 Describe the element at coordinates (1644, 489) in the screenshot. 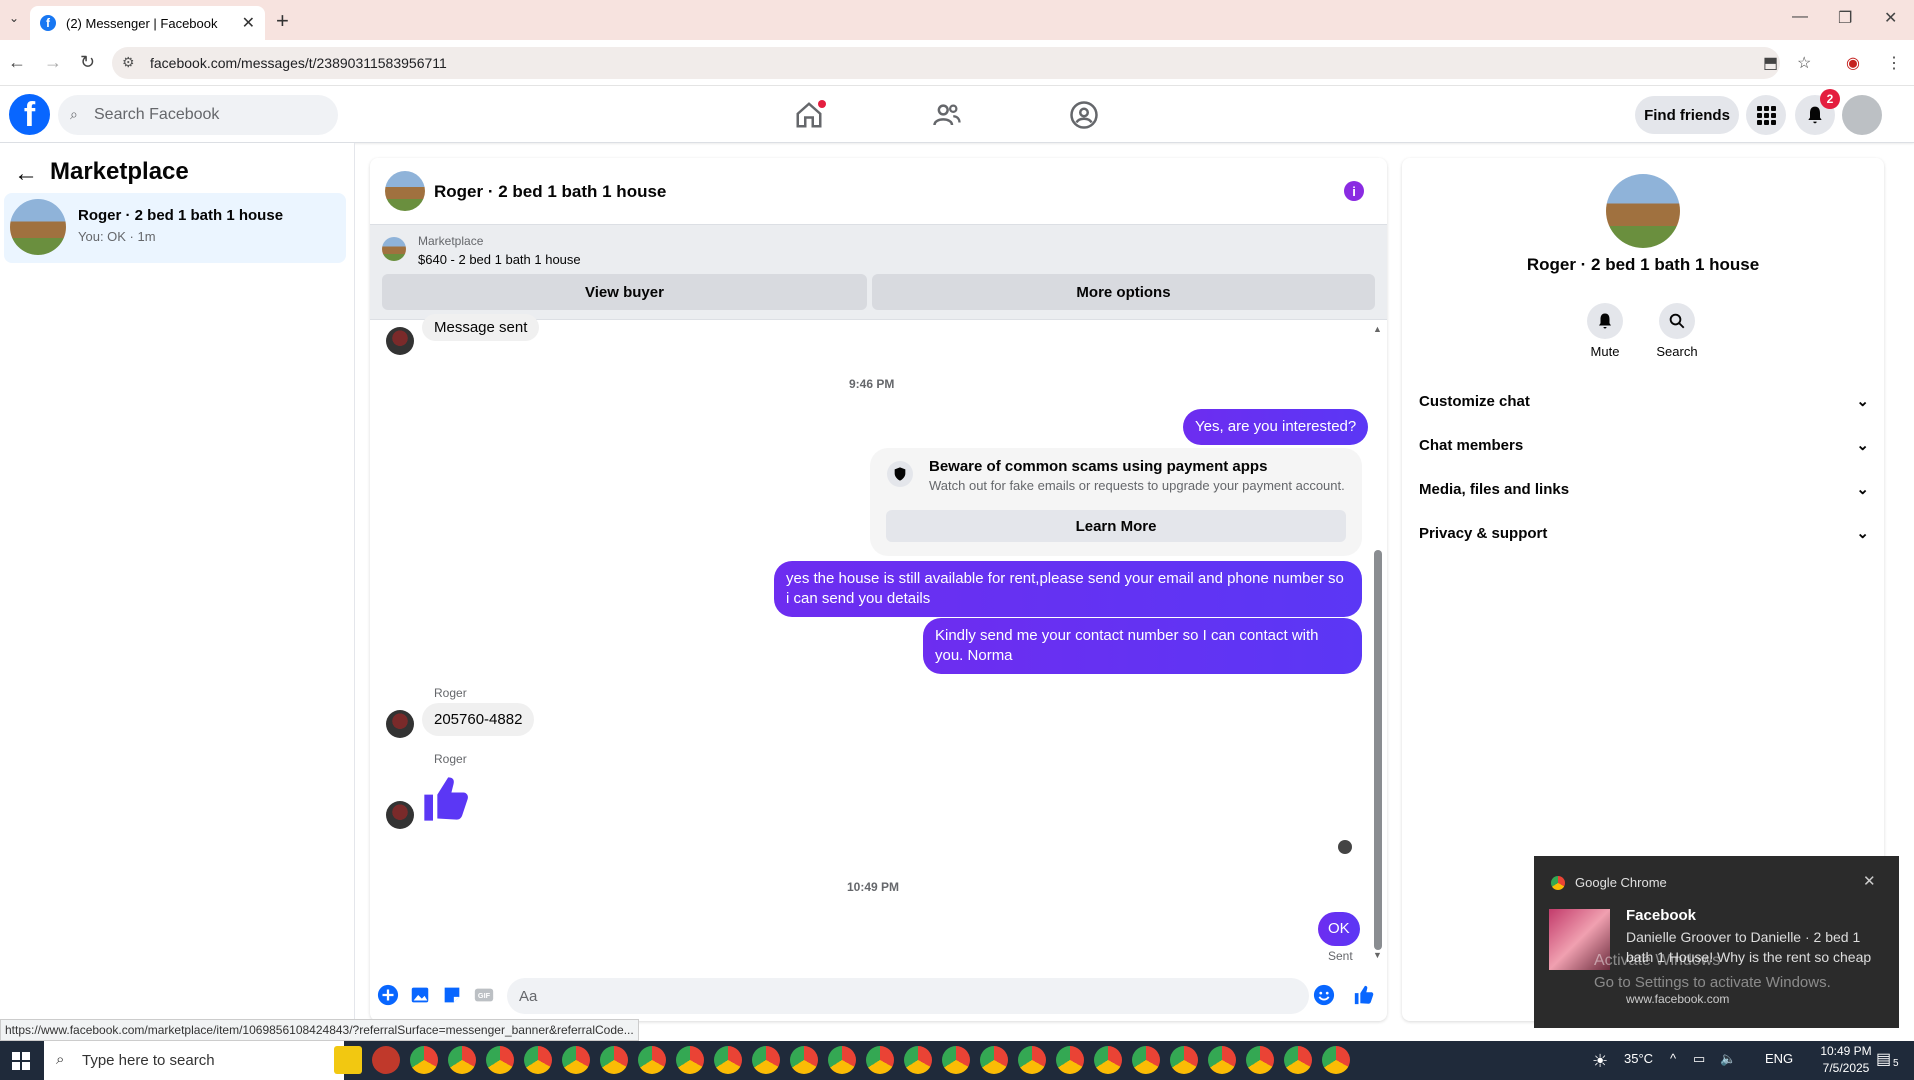

I see `media-files-links-row: Media, files and links ⌄` at that location.